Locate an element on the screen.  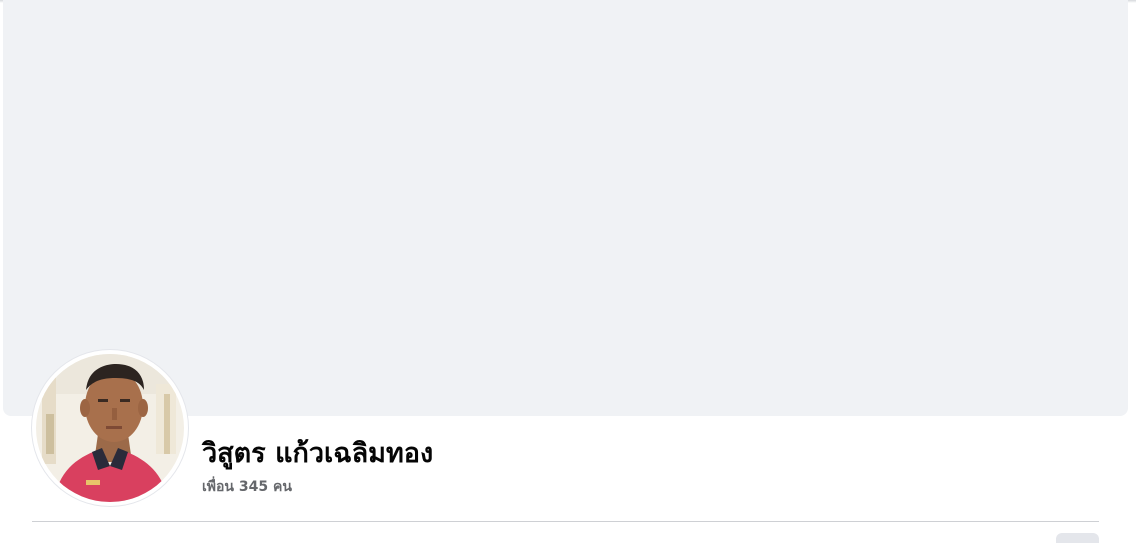
avatar is located at coordinates (110, 428).